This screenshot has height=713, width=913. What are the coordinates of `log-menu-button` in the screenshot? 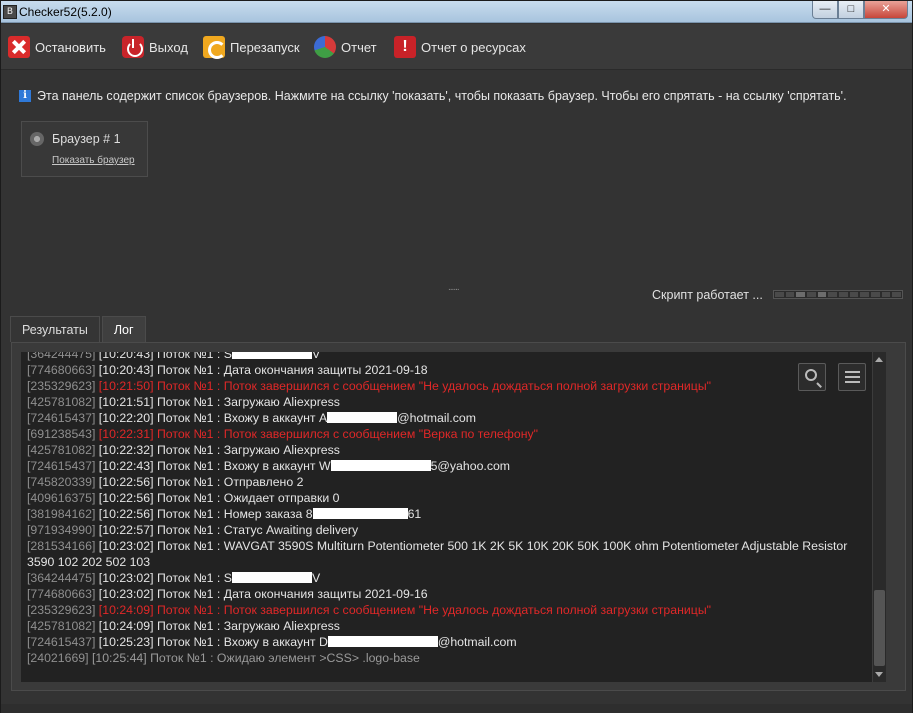 It's located at (852, 377).